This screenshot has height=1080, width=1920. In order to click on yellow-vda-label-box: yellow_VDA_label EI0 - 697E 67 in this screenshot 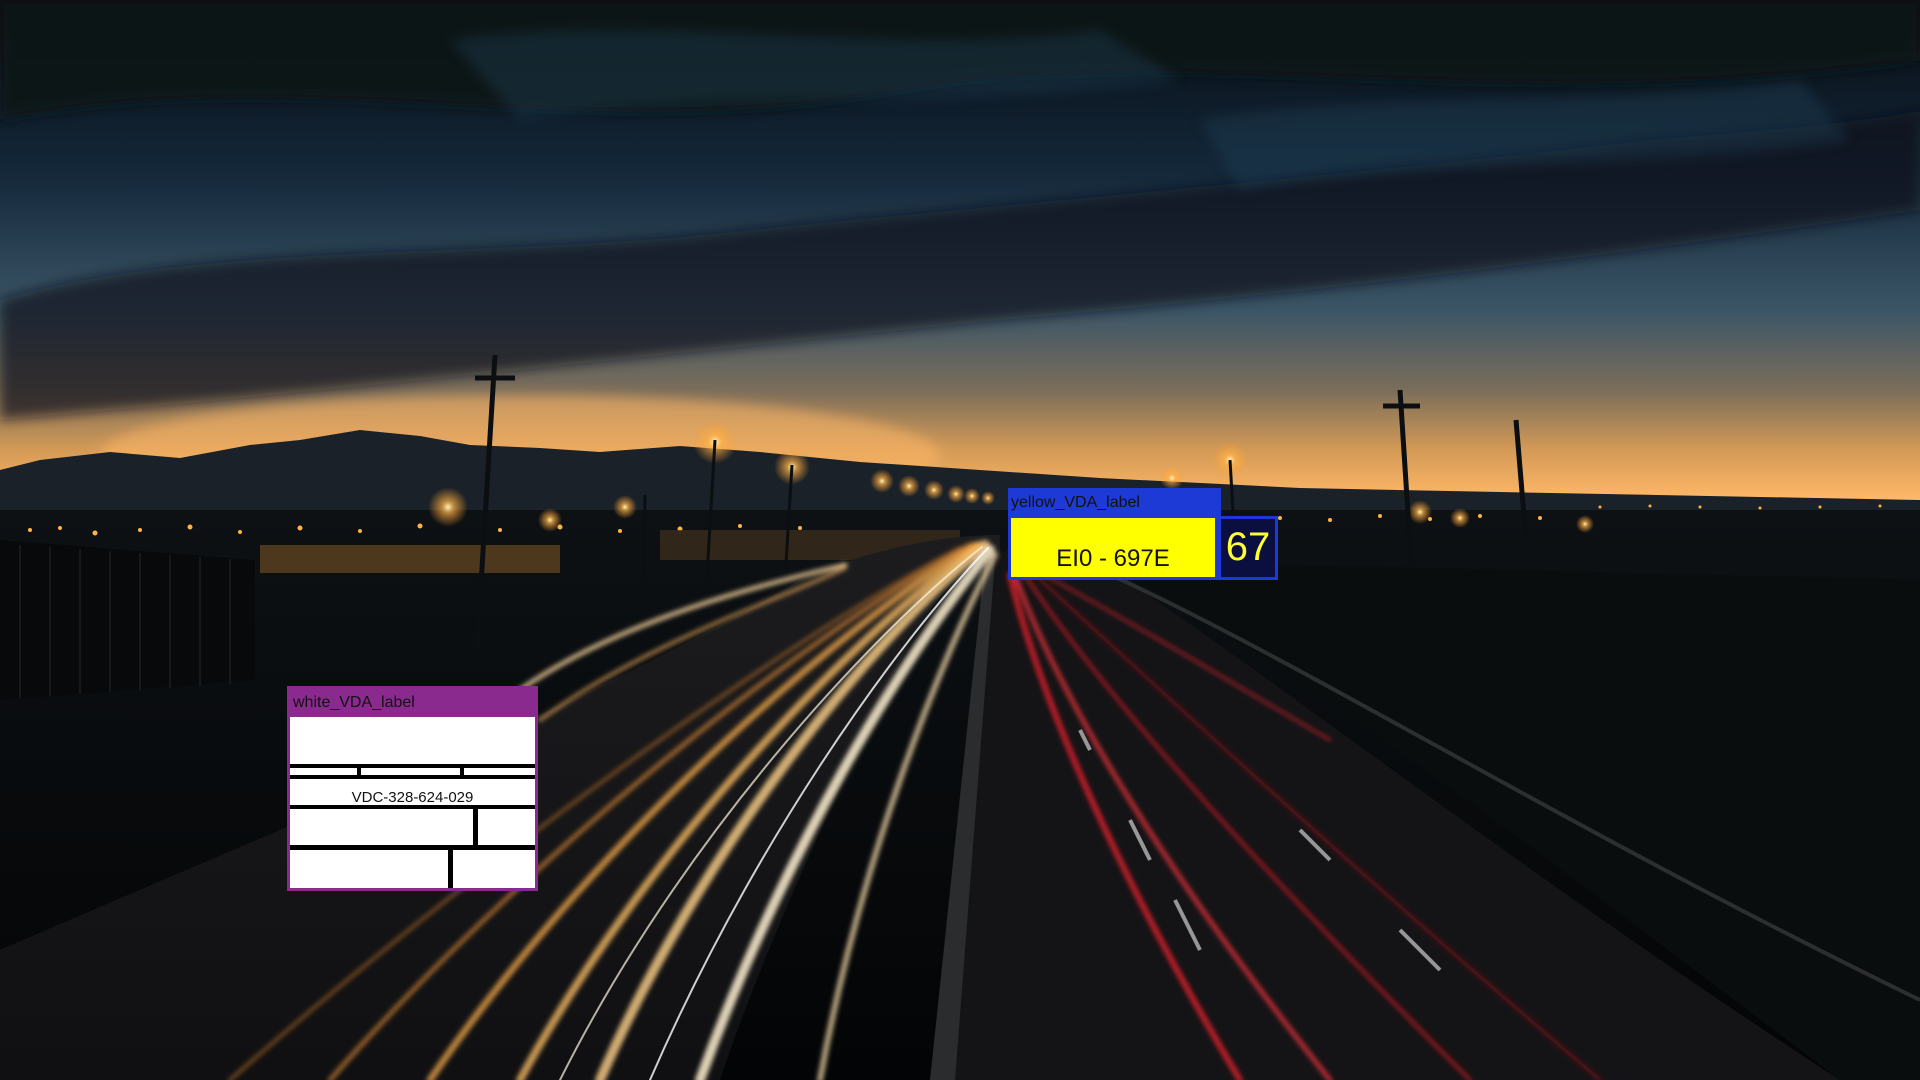, I will do `click(1143, 534)`.